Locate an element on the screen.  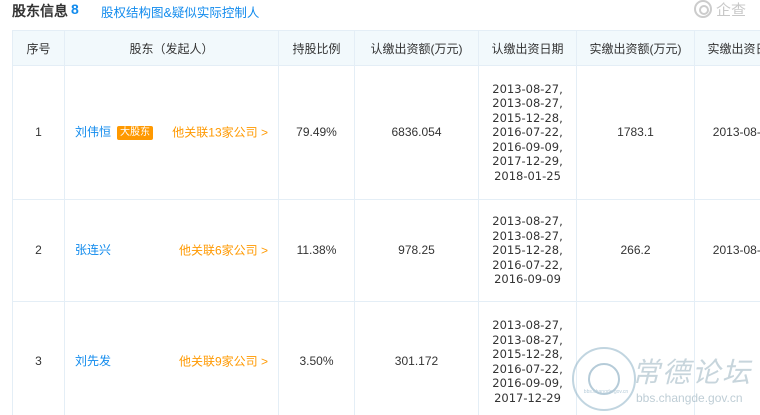
shareholding-ratio: 79.49% is located at coordinates (316, 132).